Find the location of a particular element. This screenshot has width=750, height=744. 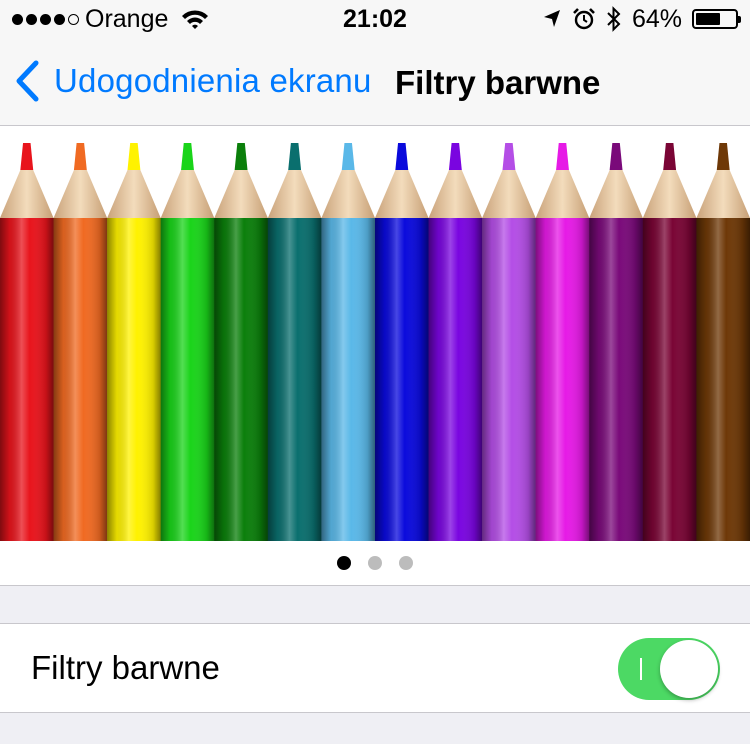

alarm-icon is located at coordinates (584, 19).